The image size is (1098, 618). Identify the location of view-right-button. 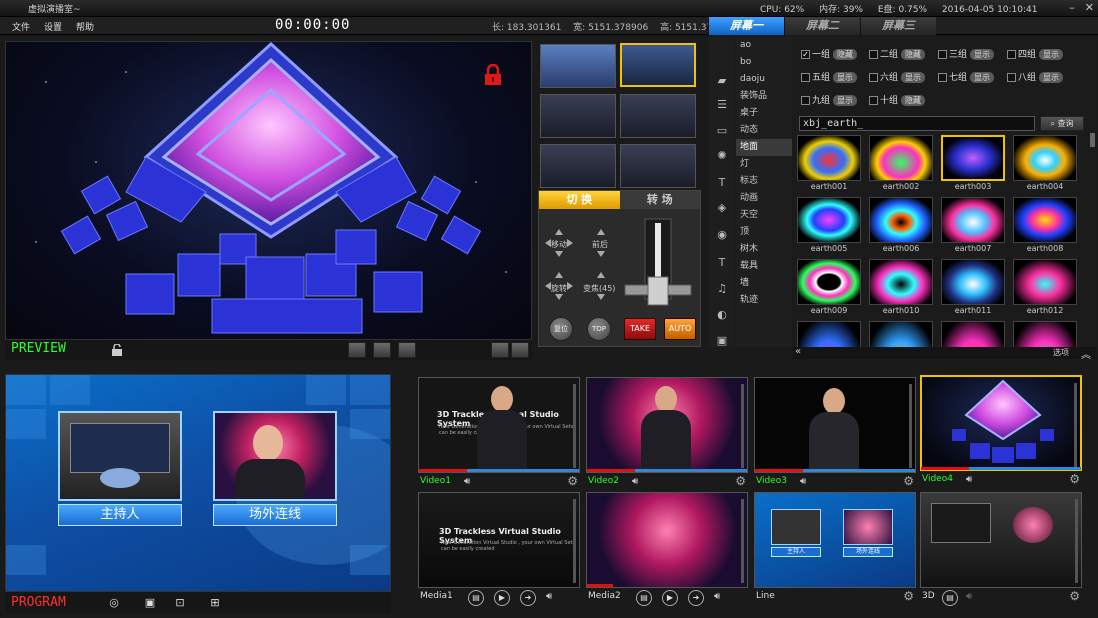
(407, 350).